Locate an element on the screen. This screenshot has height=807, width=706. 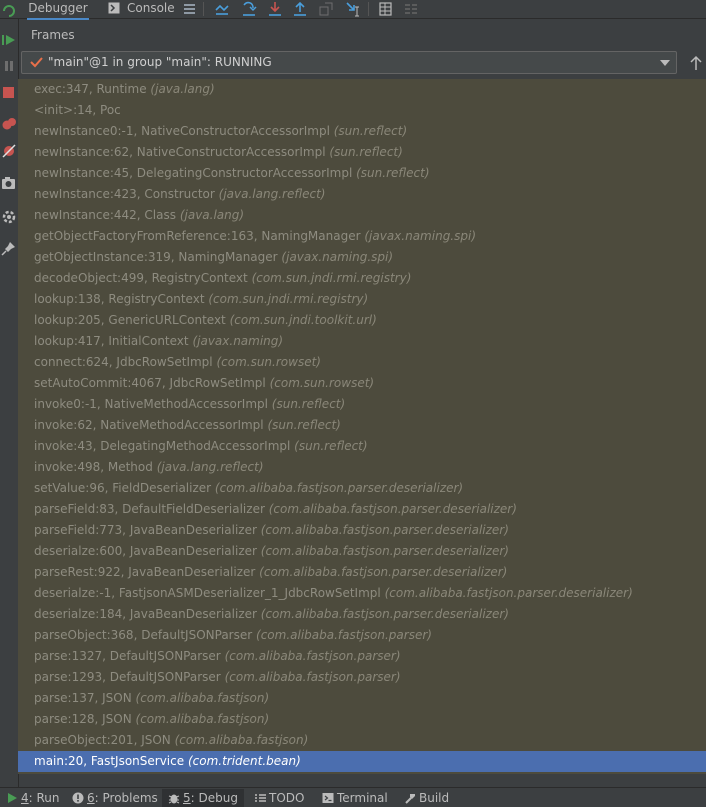
bottom-tab-run: 4: Run is located at coordinates (33, 798).